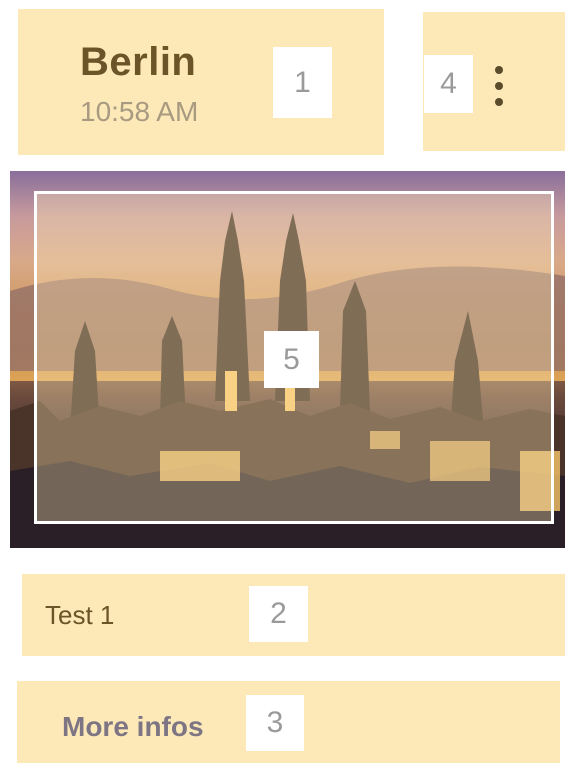  I want to click on annotation-marker-3: 3, so click(275, 723).